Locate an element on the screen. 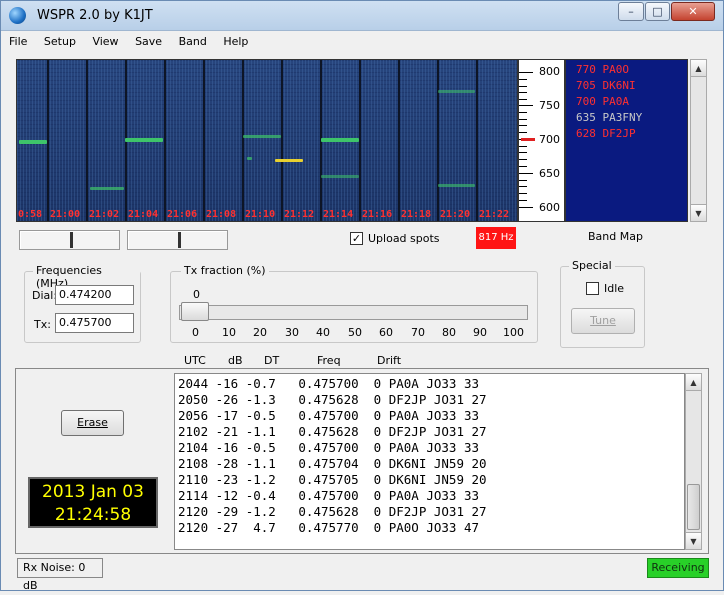  tx-fraction-title: Tx fraction (%) is located at coordinates (225, 270).